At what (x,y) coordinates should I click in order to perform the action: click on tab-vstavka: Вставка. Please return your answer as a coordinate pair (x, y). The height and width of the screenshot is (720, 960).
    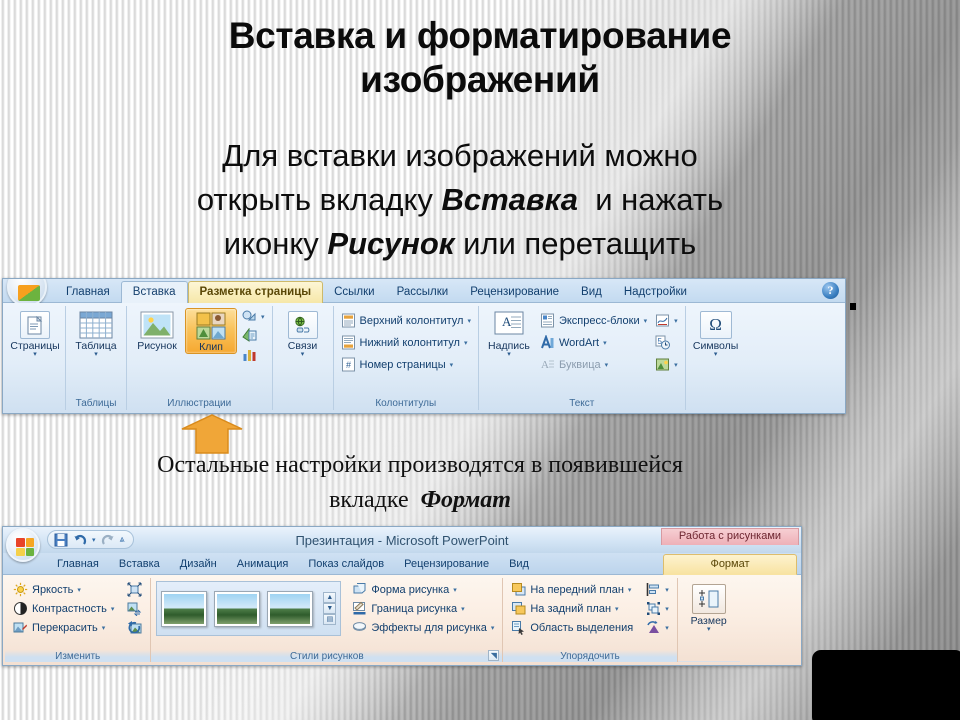
    Looking at the image, I should click on (154, 292).